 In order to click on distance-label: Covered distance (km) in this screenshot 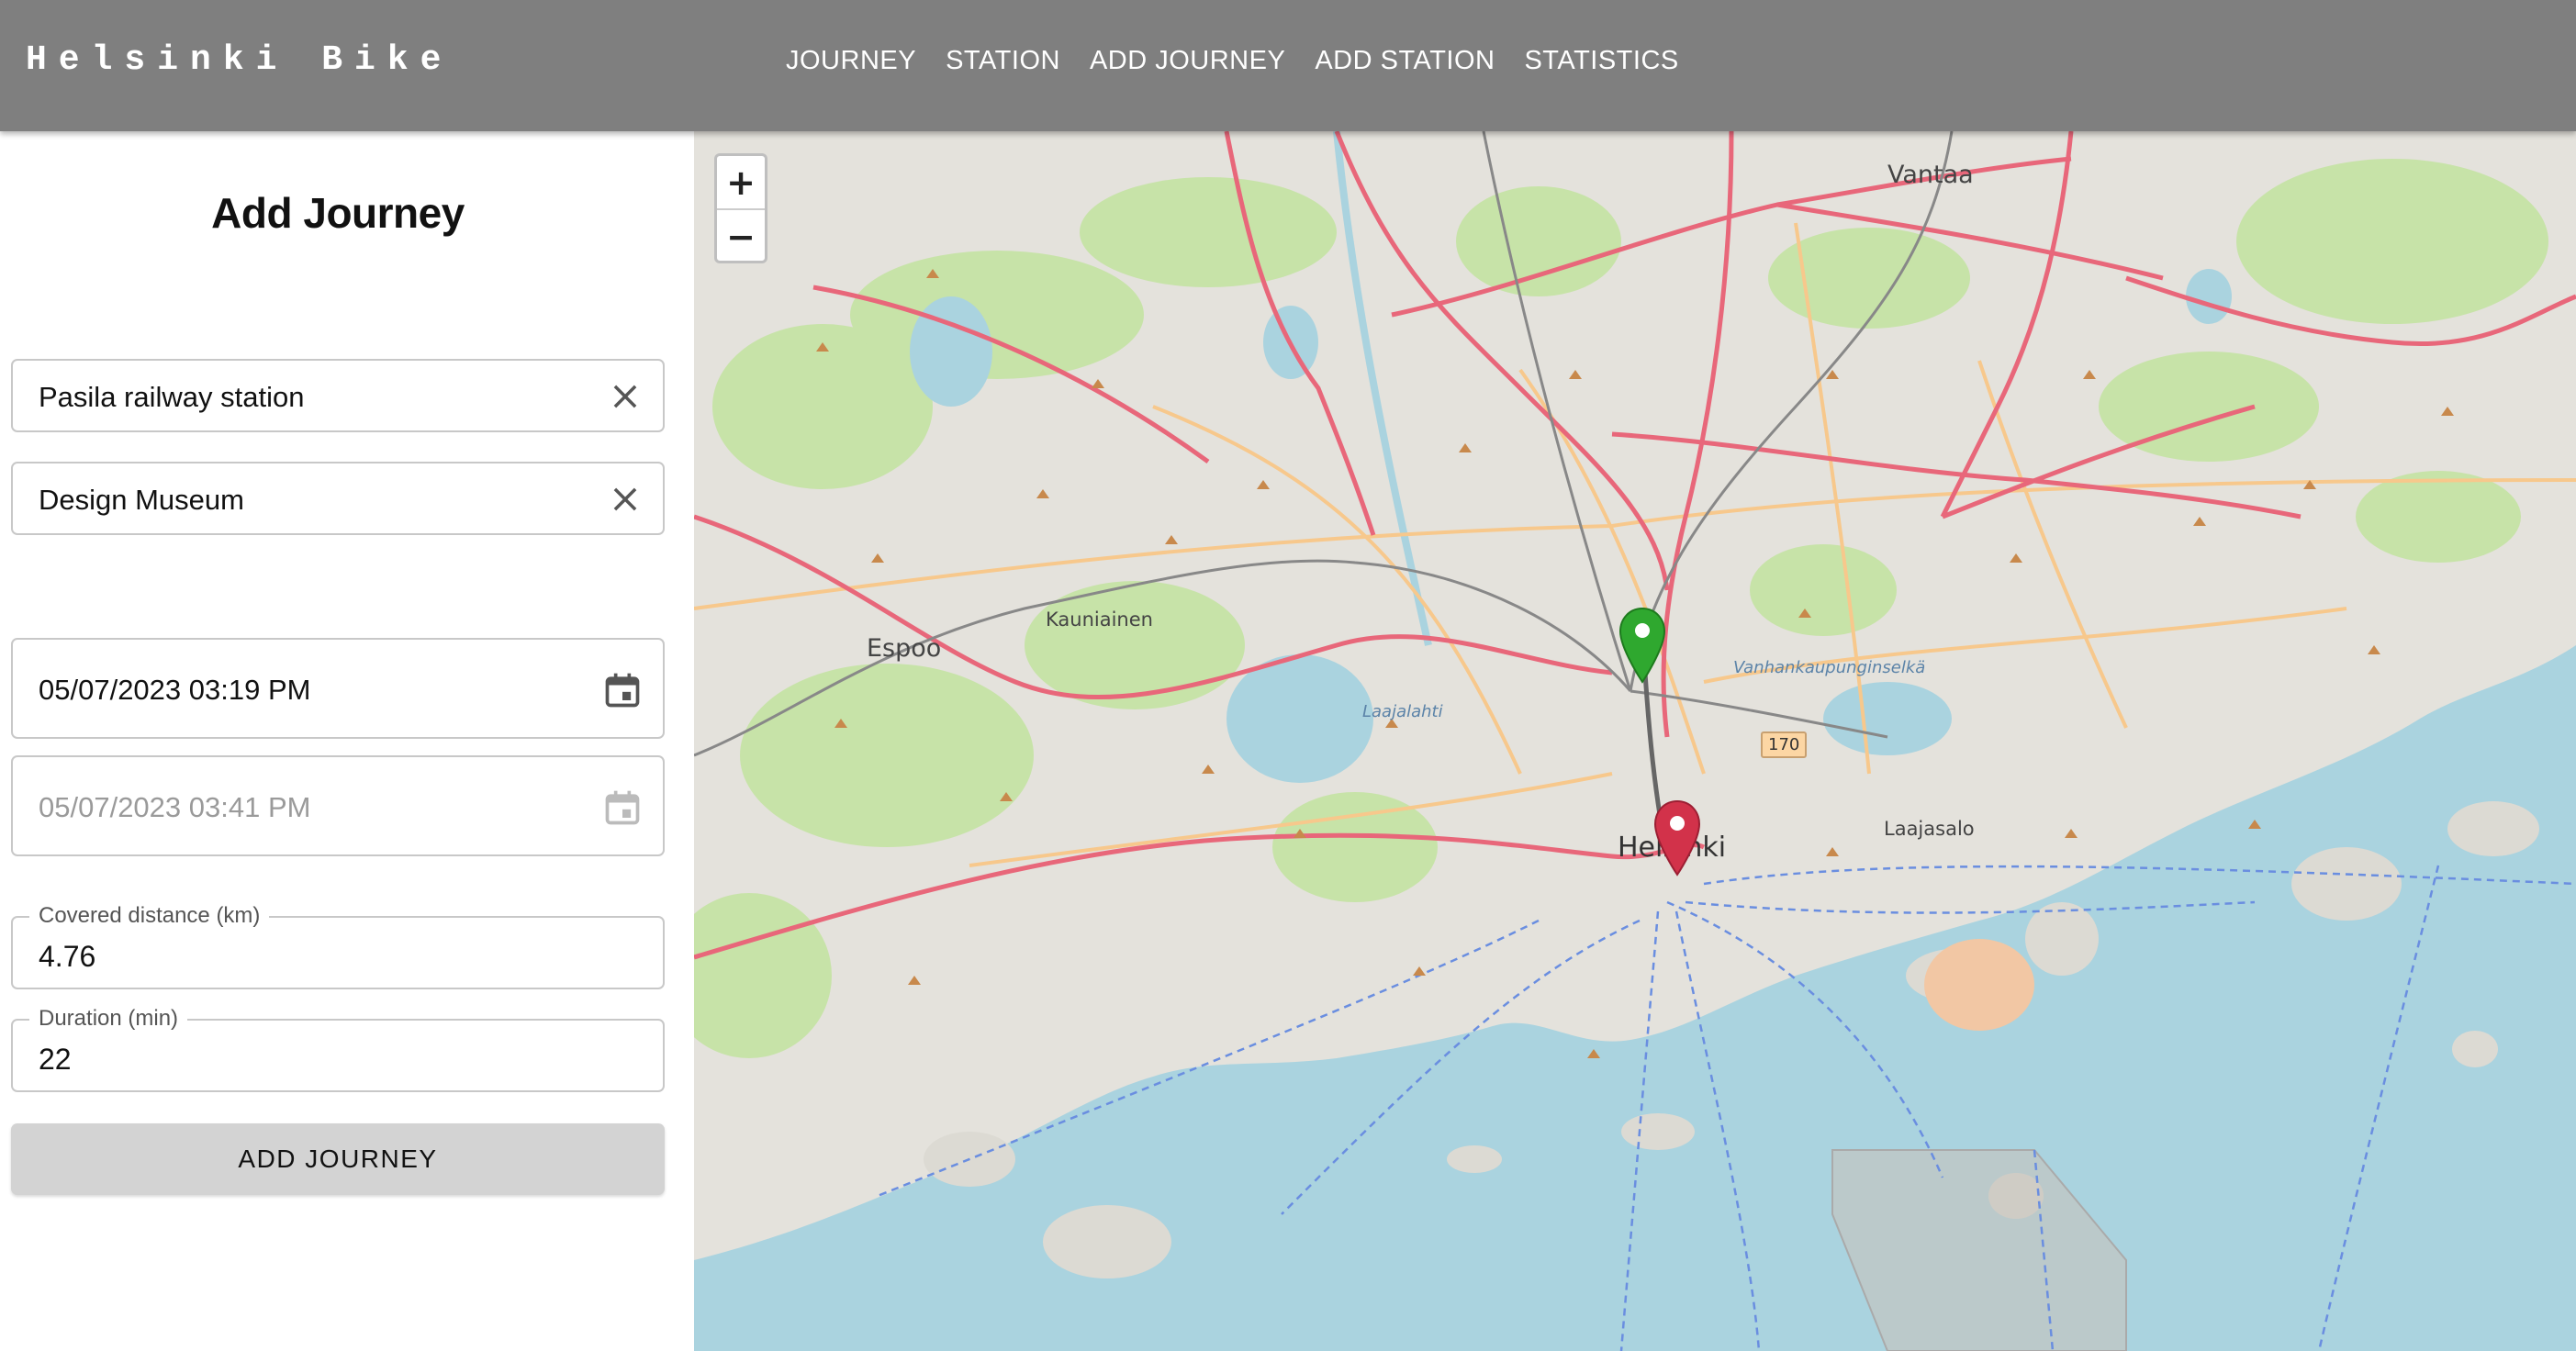, I will do `click(149, 916)`.